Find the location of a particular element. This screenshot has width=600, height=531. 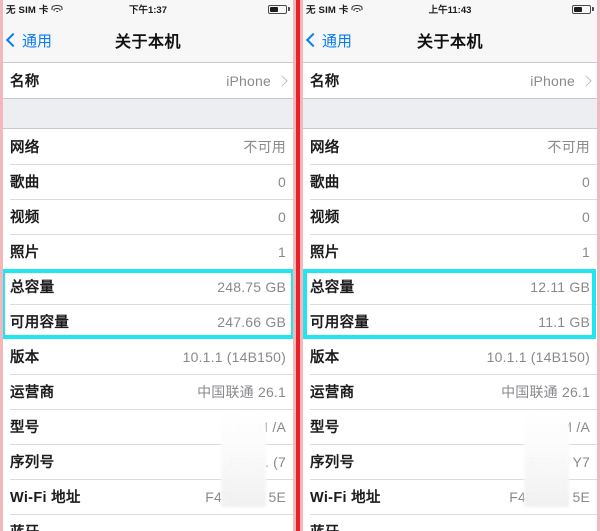

table-row: 可用容量 11.1 GB is located at coordinates (450, 321).